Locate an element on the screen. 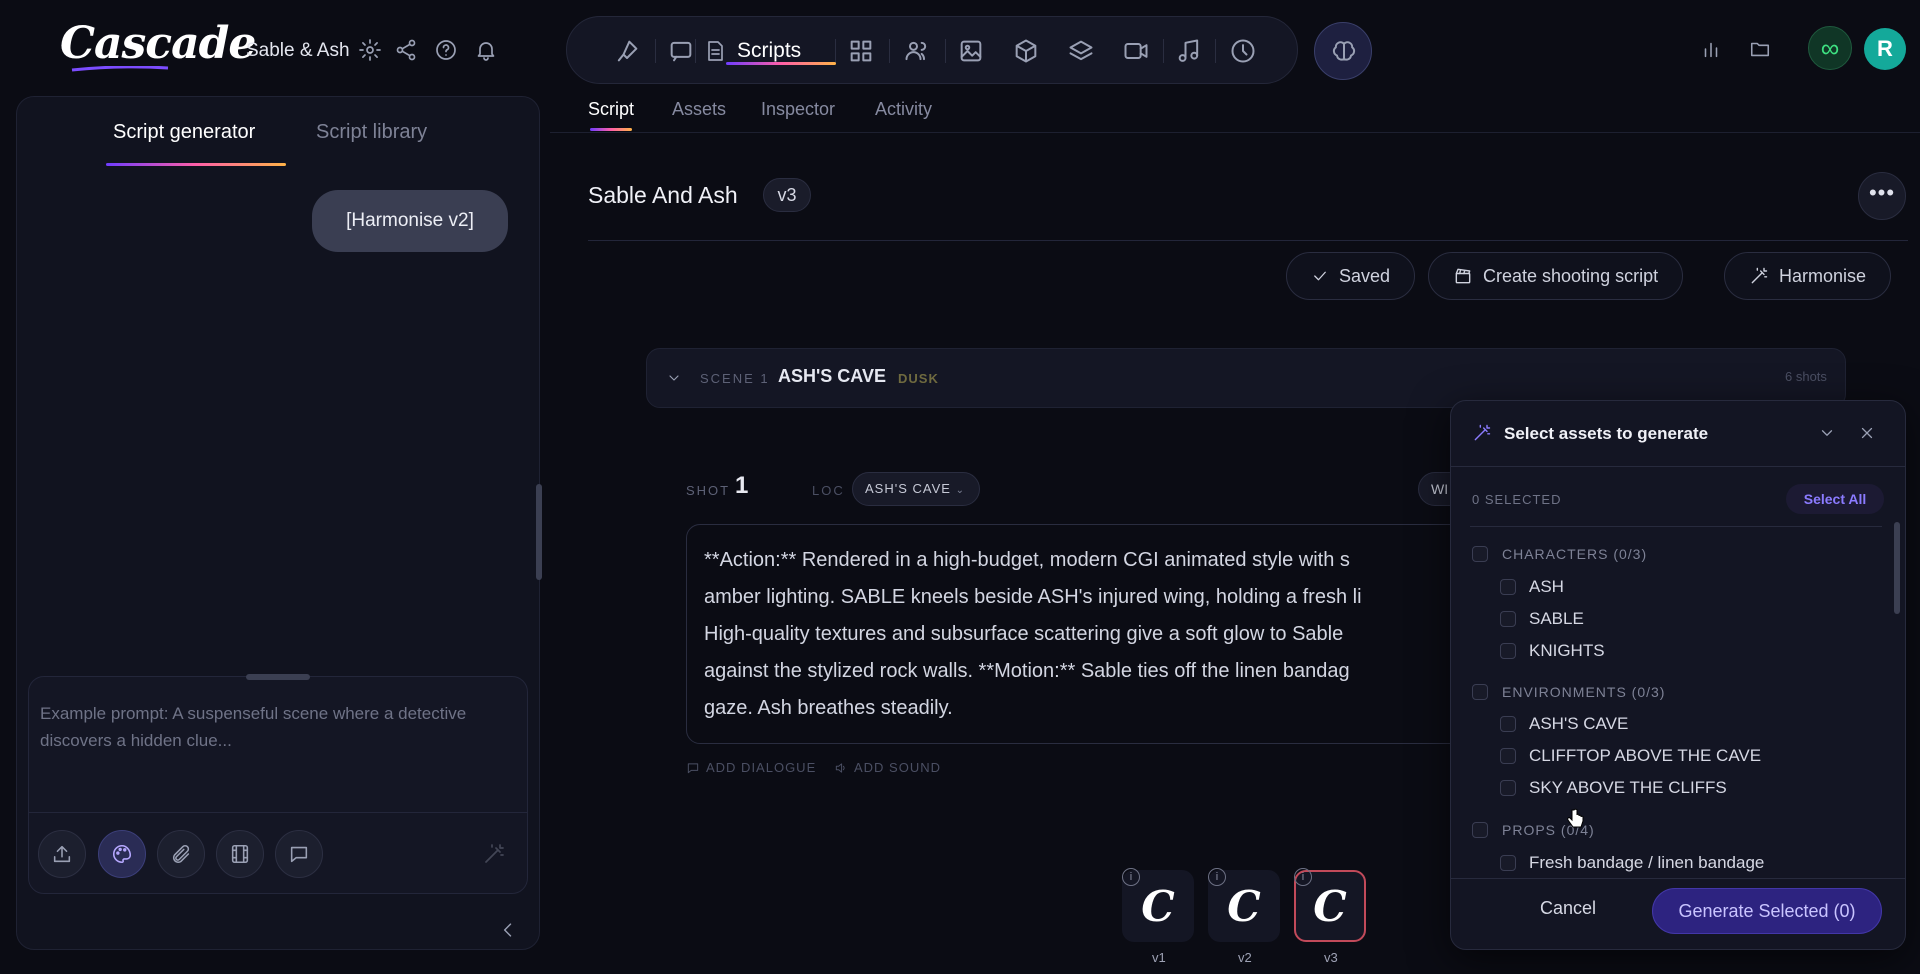 The height and width of the screenshot is (974, 1920). tab-script-generator: Script generator is located at coordinates (184, 132).